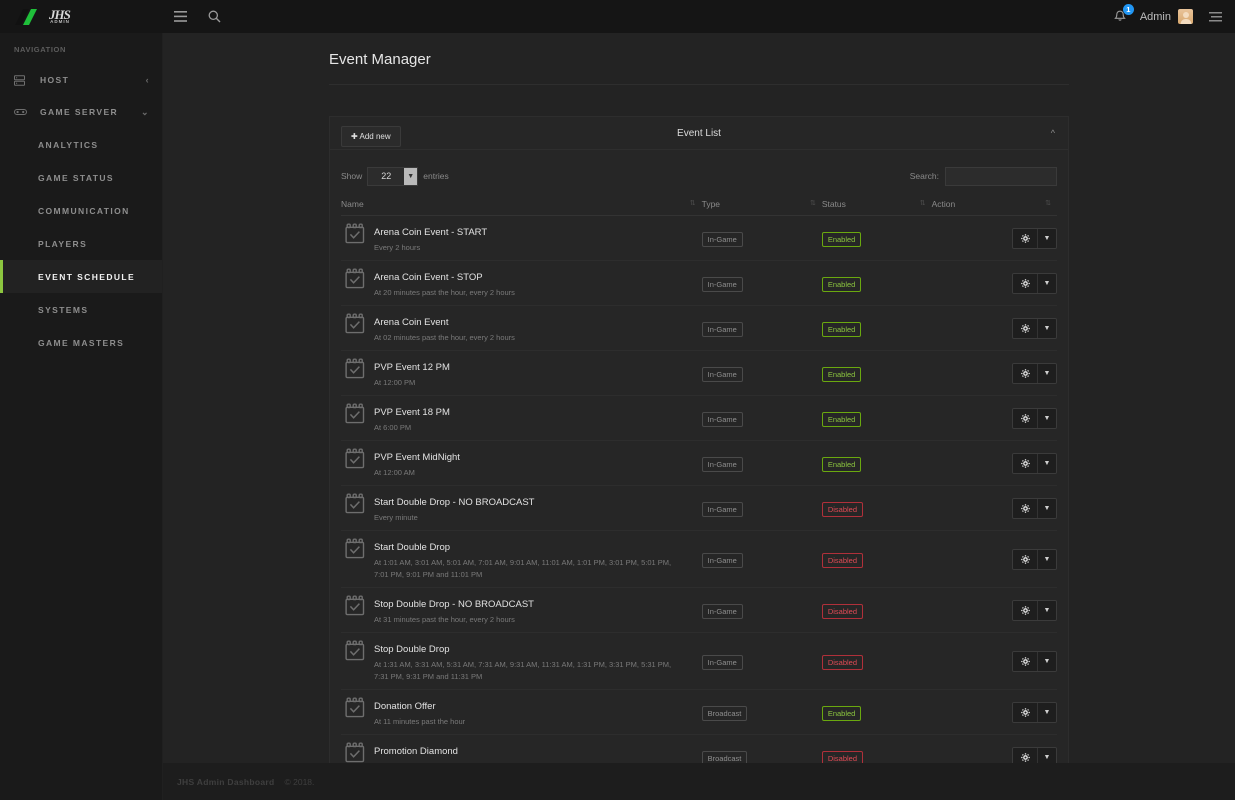 The width and height of the screenshot is (1235, 800). I want to click on sidebar-item-systems: SYSTEMS, so click(81, 309).